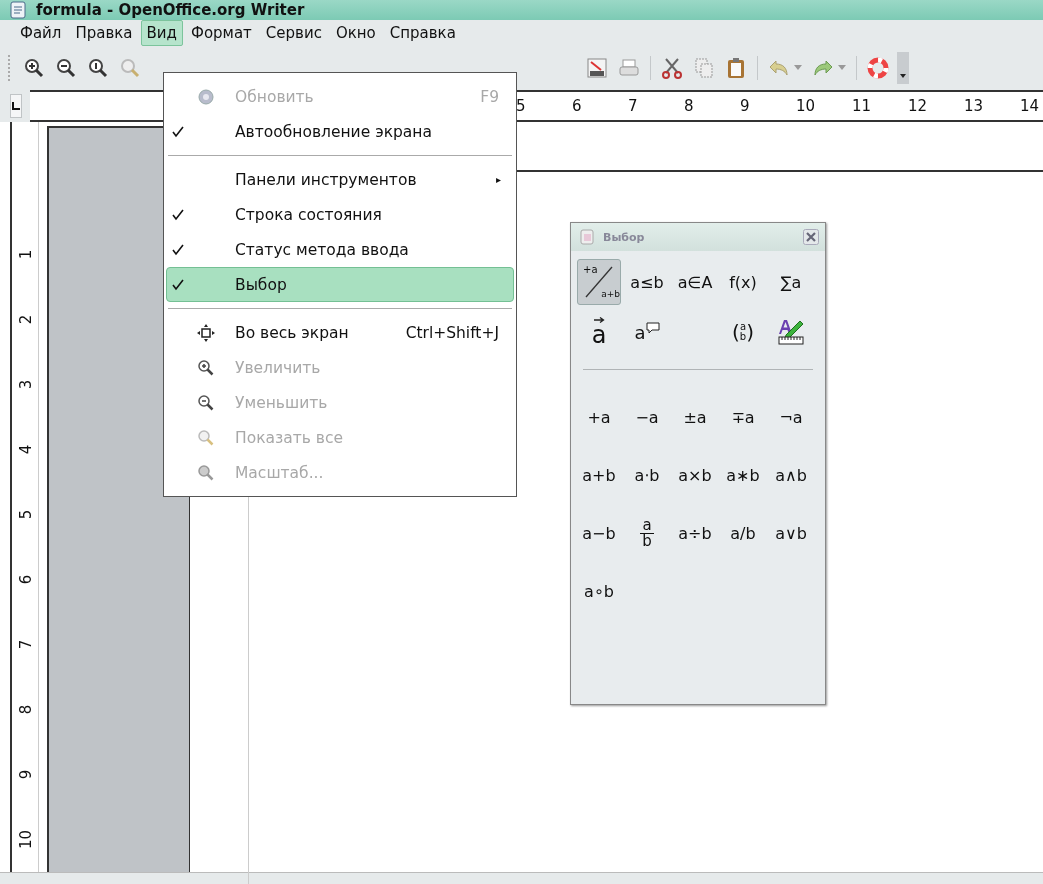 The width and height of the screenshot is (1043, 884). I want to click on menu-item: Выбор, so click(340, 284).